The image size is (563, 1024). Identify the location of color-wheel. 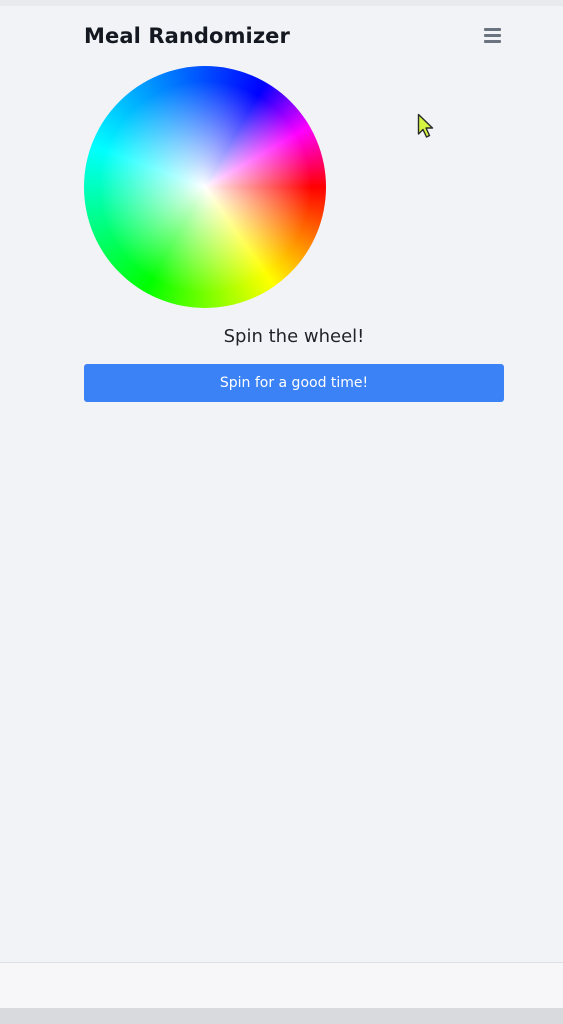
(205, 187).